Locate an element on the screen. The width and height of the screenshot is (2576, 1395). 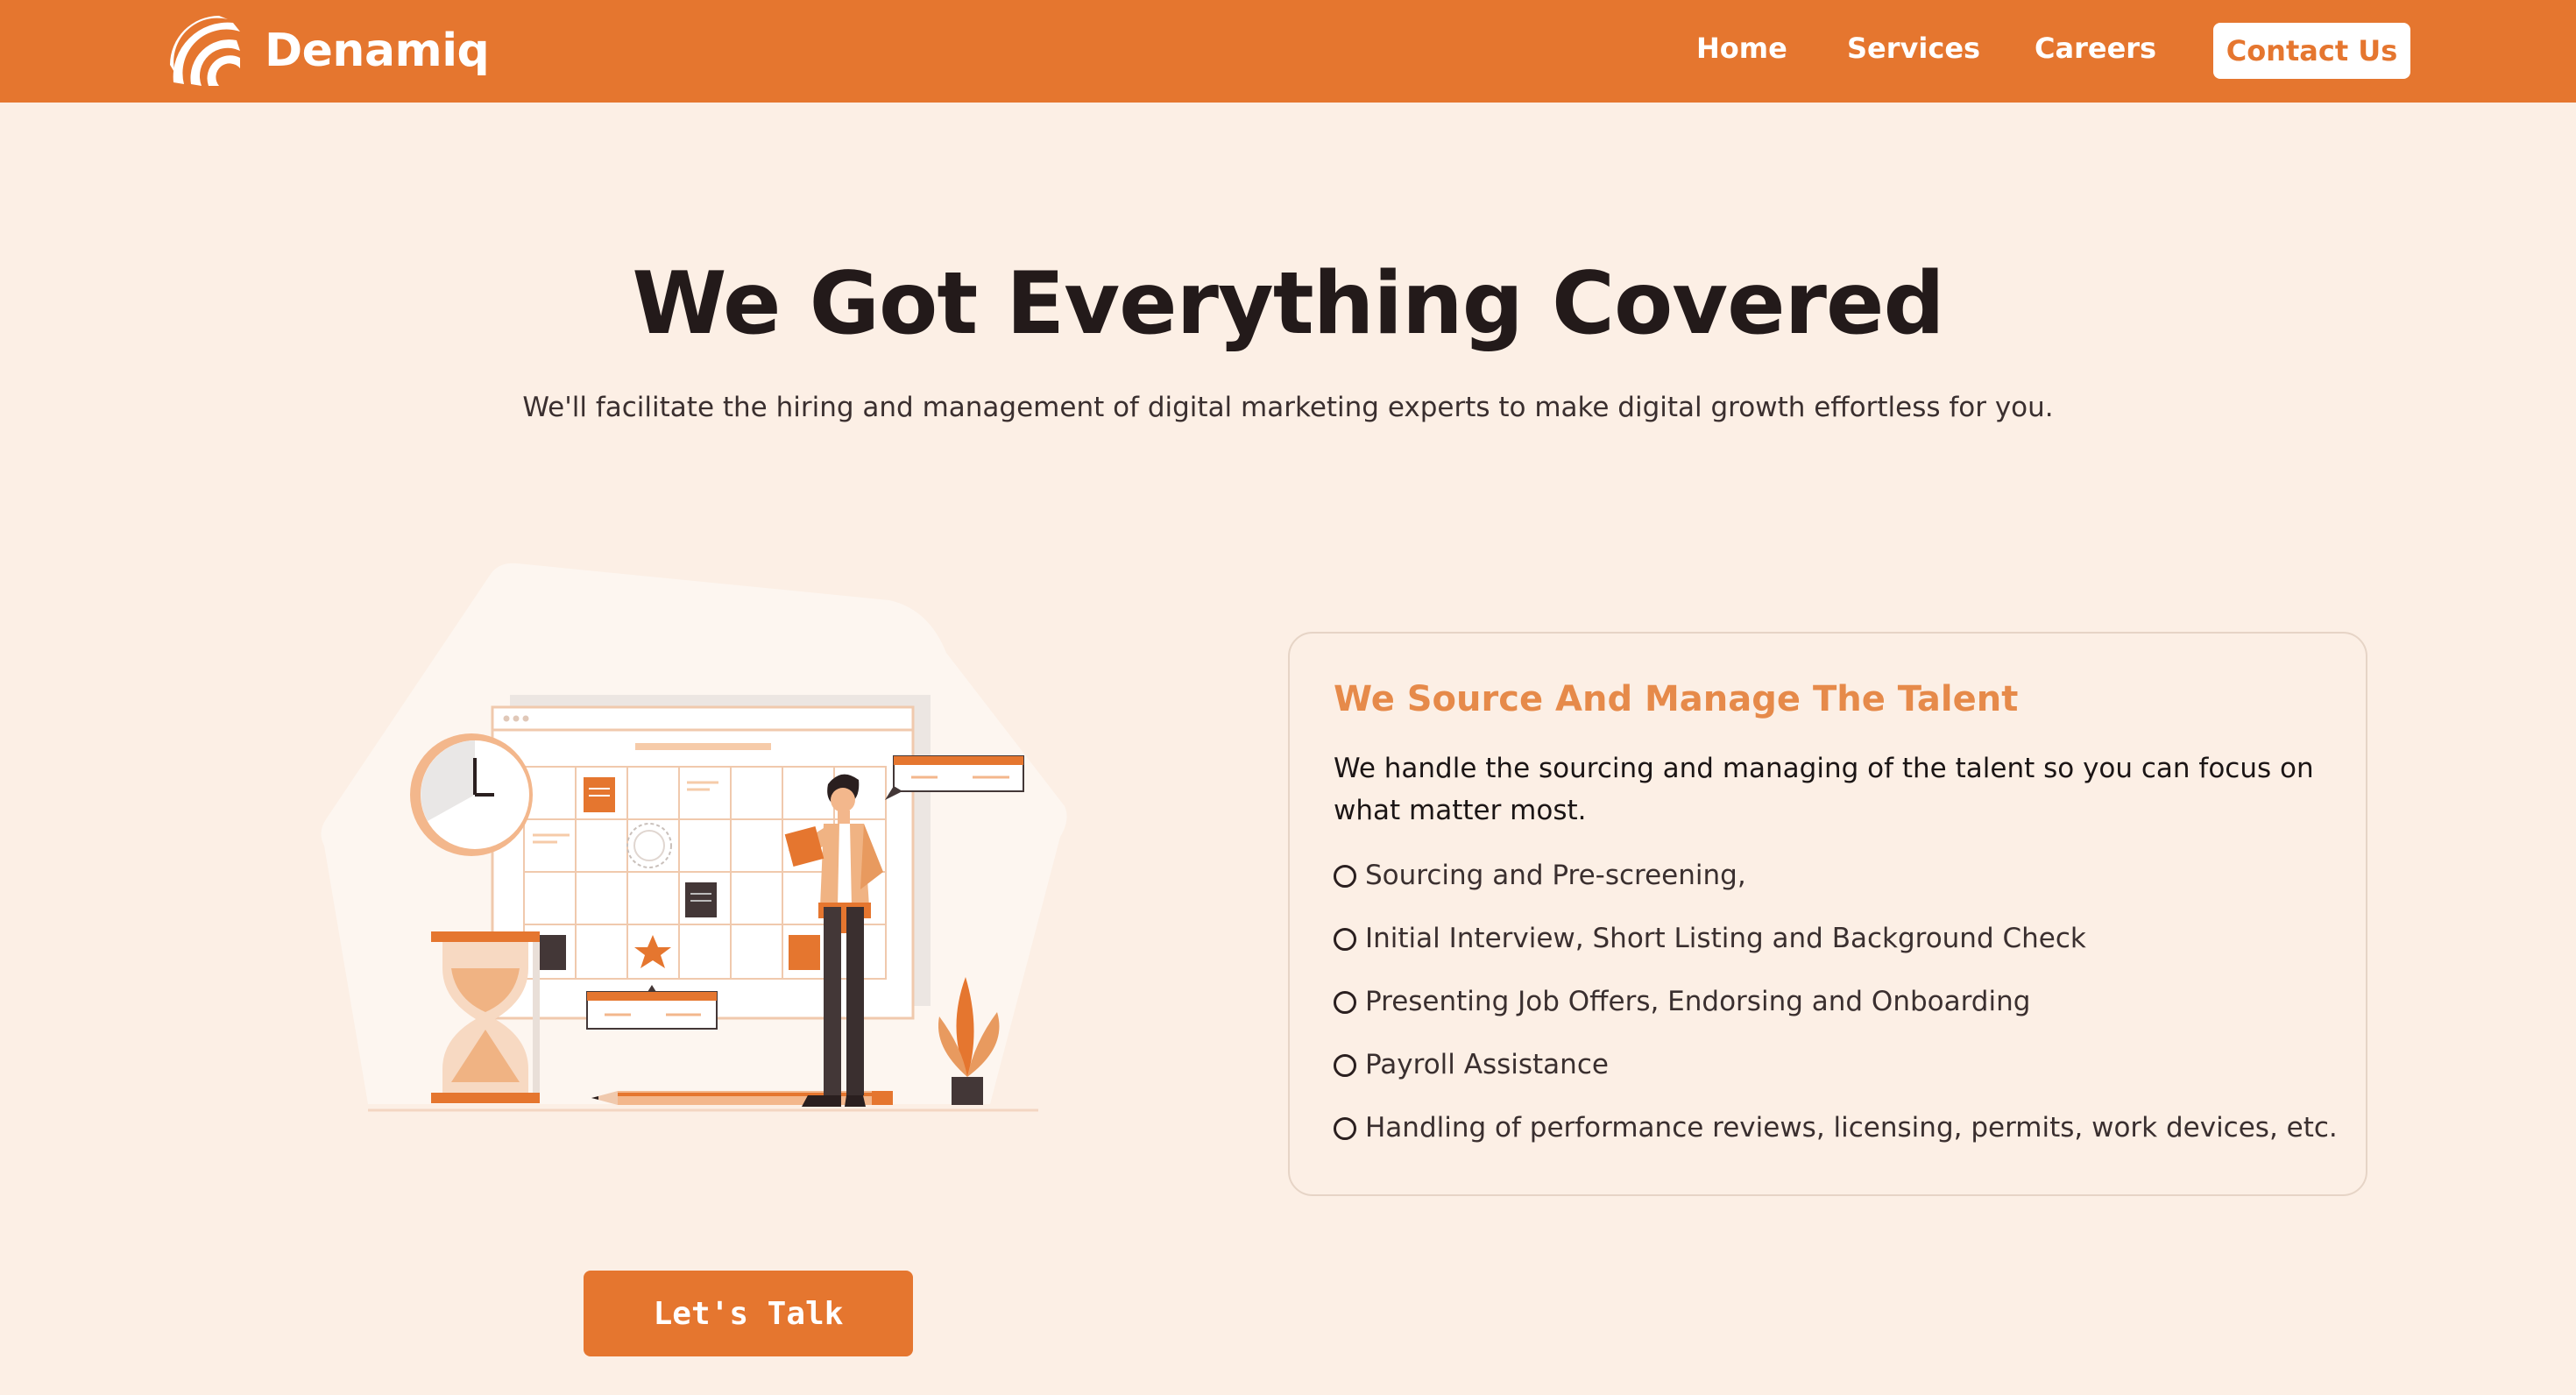
calendar-planning-illustration is located at coordinates (696, 841).